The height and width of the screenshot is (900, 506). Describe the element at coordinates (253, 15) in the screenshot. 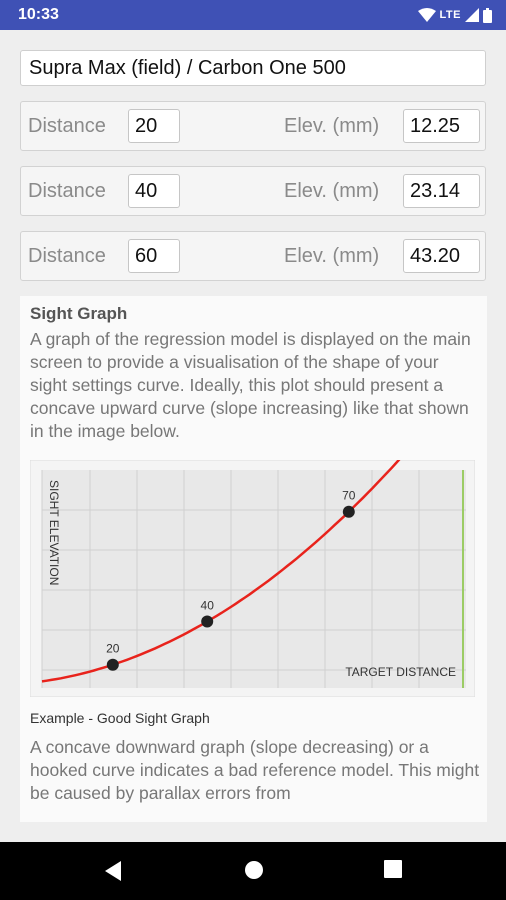

I see `status-bar: 10:33 LTE` at that location.